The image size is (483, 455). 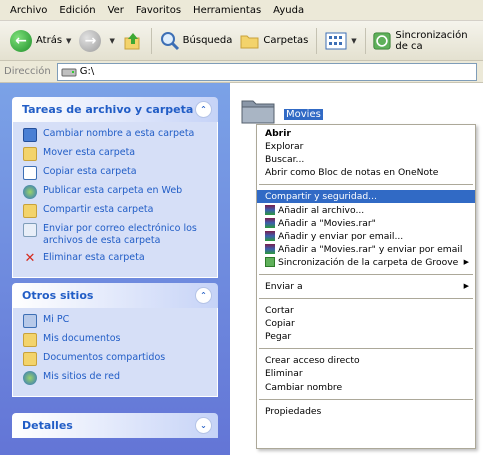 What do you see at coordinates (116, 321) in the screenshot?
I see `place-my-computer: Mi PC` at bounding box center [116, 321].